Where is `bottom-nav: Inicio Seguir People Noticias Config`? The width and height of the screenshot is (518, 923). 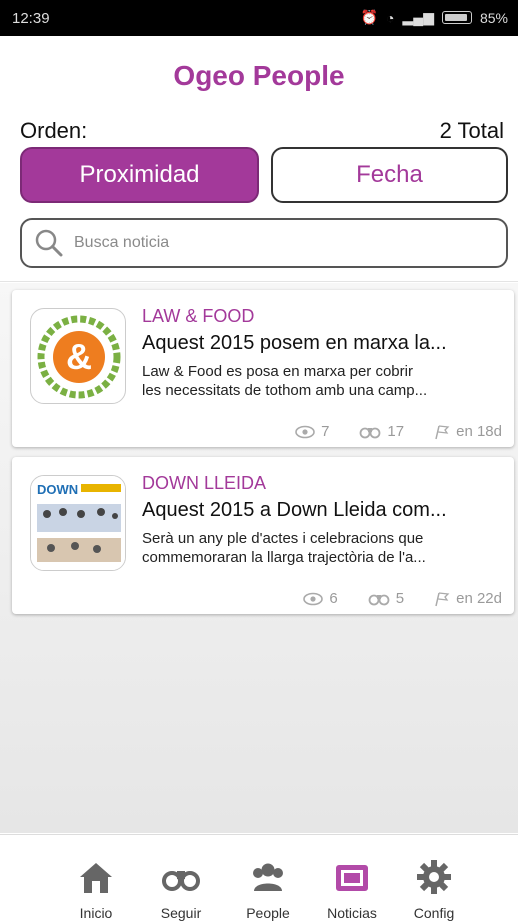 bottom-nav: Inicio Seguir People Noticias Config is located at coordinates (259, 878).